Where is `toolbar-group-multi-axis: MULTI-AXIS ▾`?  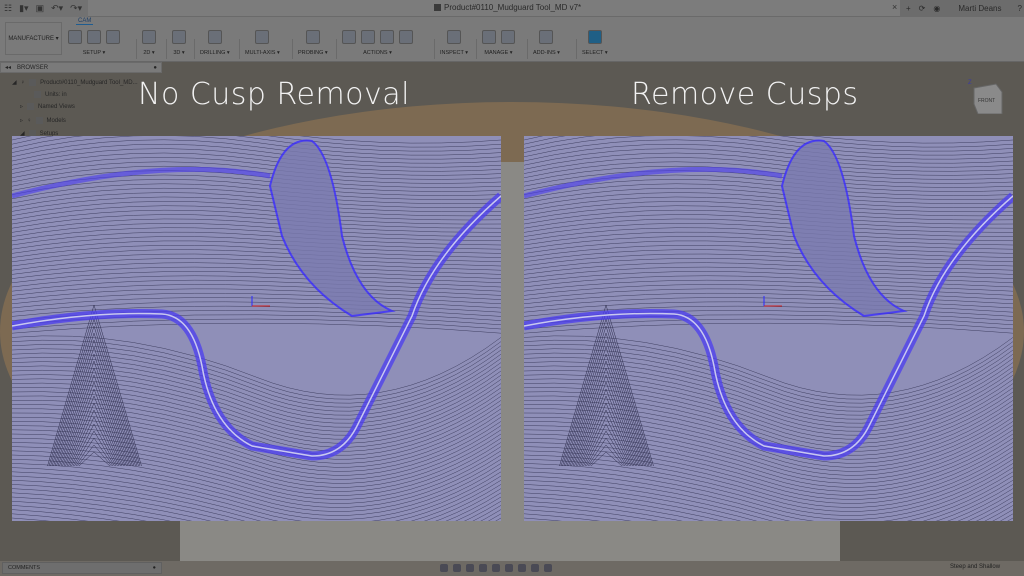 toolbar-group-multi-axis: MULTI-AXIS ▾ is located at coordinates (262, 43).